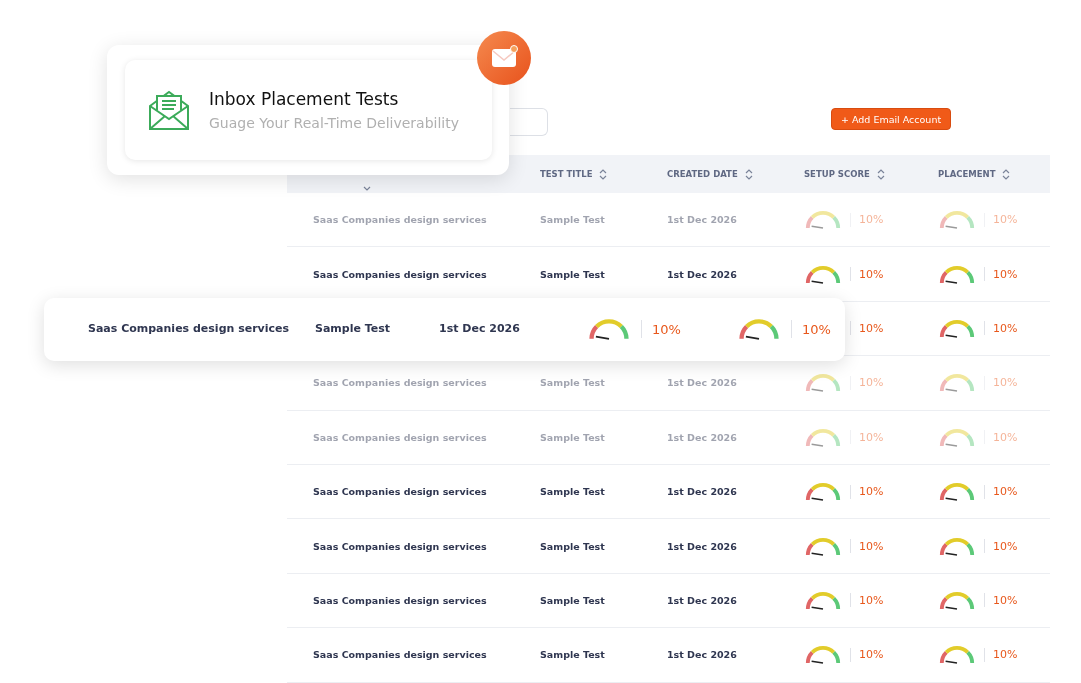  I want to click on column-header: TEST TITLE, so click(566, 174).